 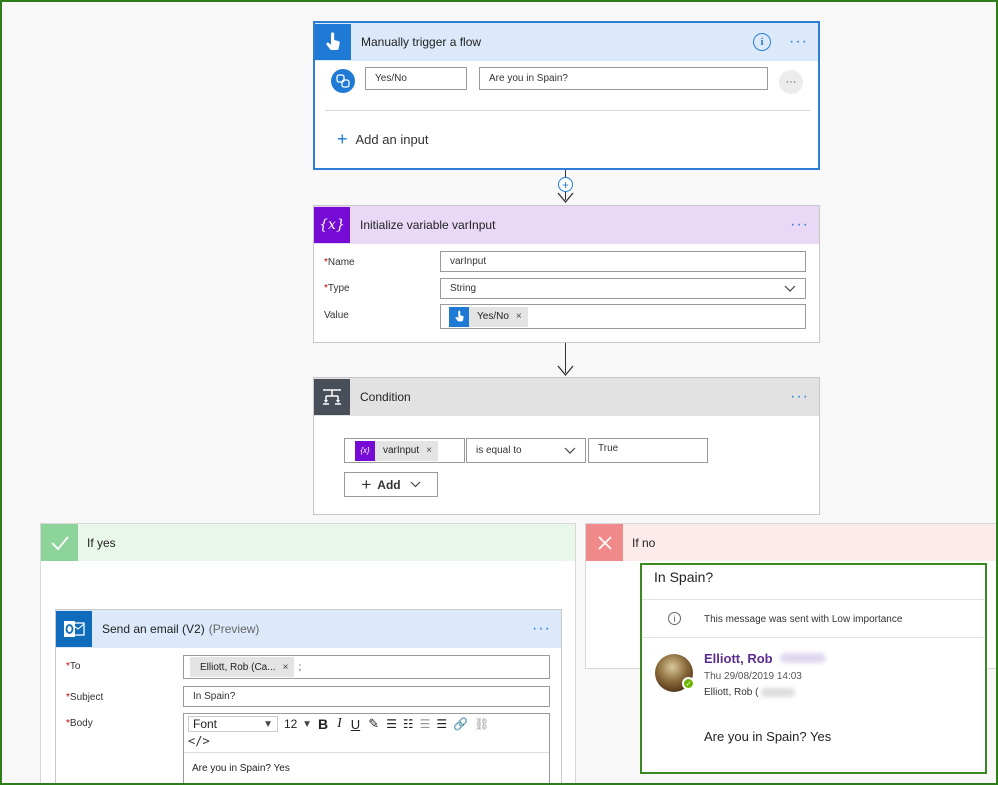 What do you see at coordinates (791, 82) in the screenshot?
I see `input-options-icon: ···` at bounding box center [791, 82].